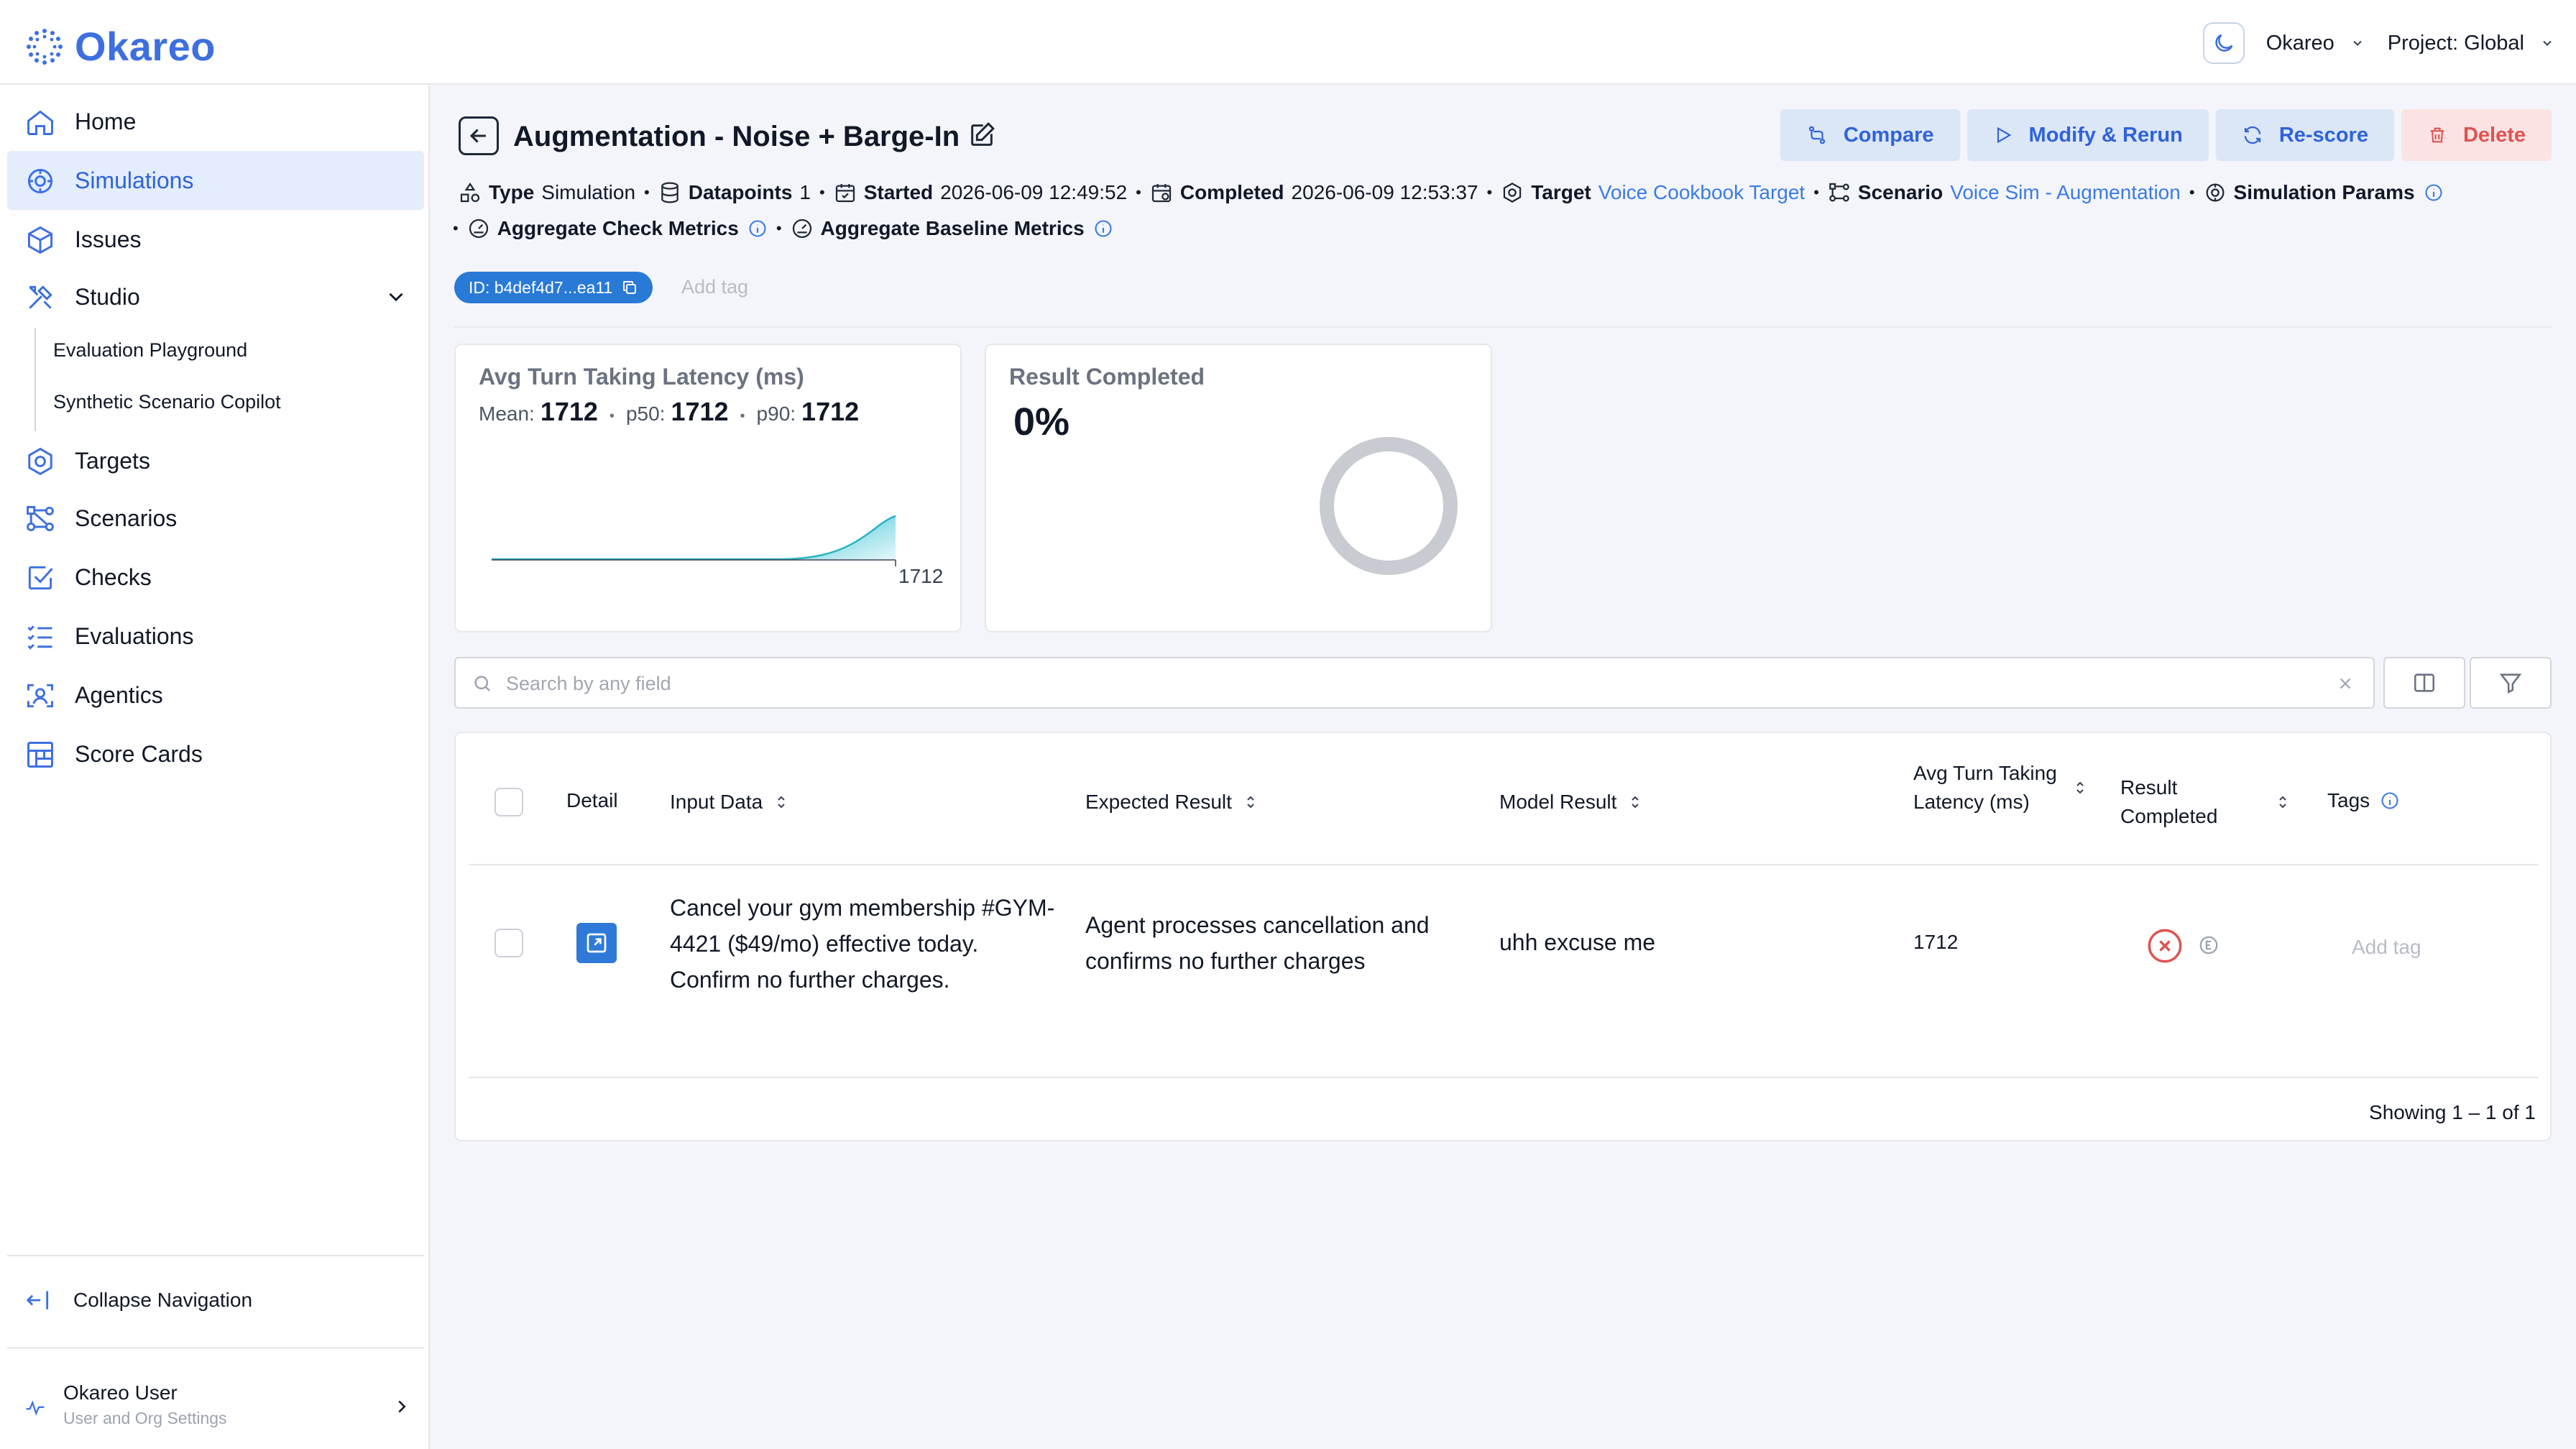 This screenshot has width=2576, height=1449. I want to click on page-title: Augmentation - Noise + Barge-In, so click(736, 136).